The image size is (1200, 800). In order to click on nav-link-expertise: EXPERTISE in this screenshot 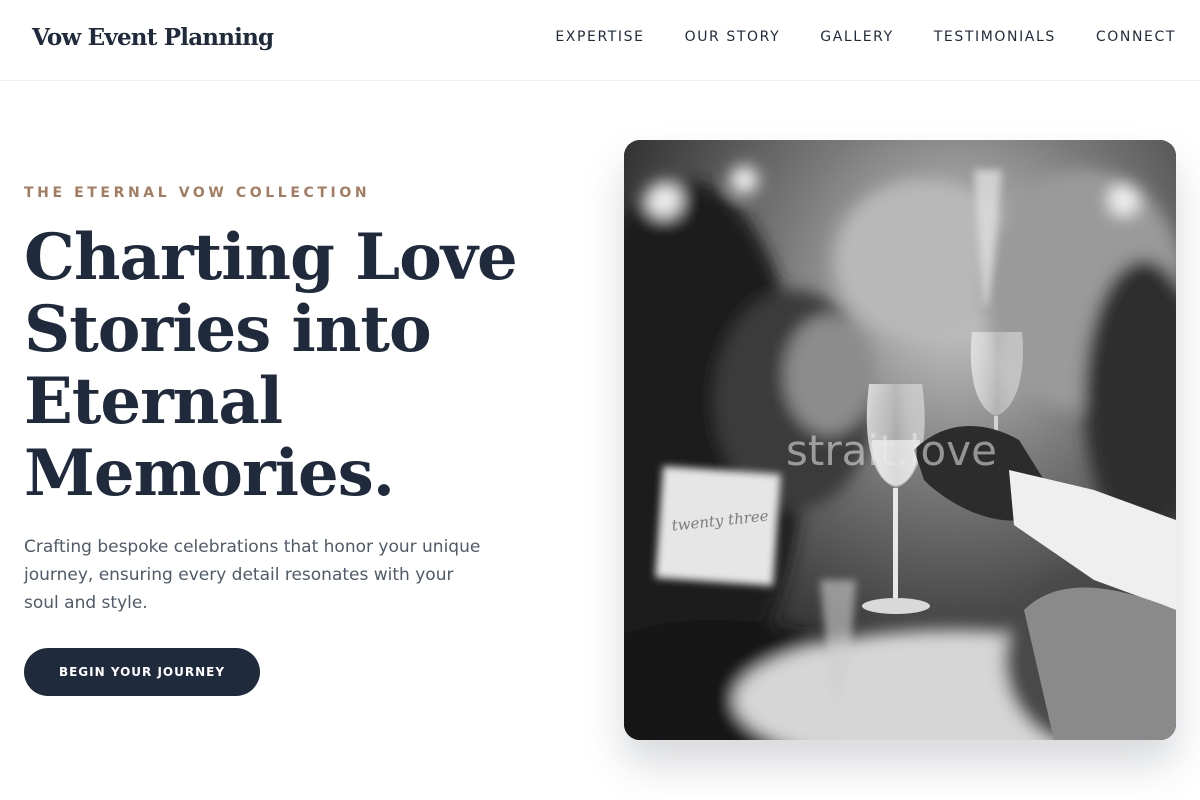, I will do `click(599, 37)`.